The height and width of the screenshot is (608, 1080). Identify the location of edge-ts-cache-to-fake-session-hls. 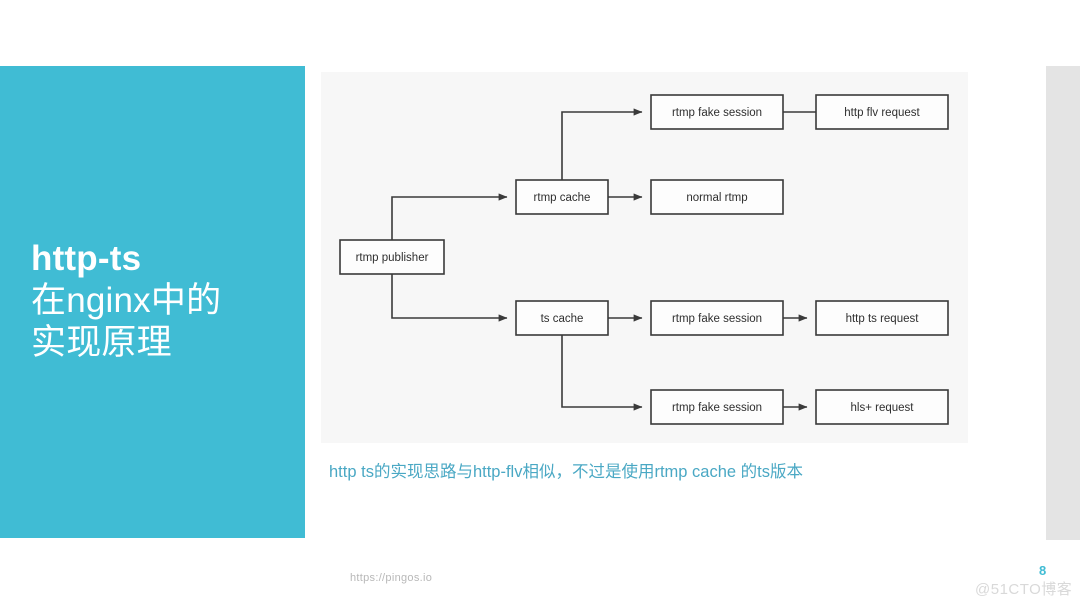
(602, 373).